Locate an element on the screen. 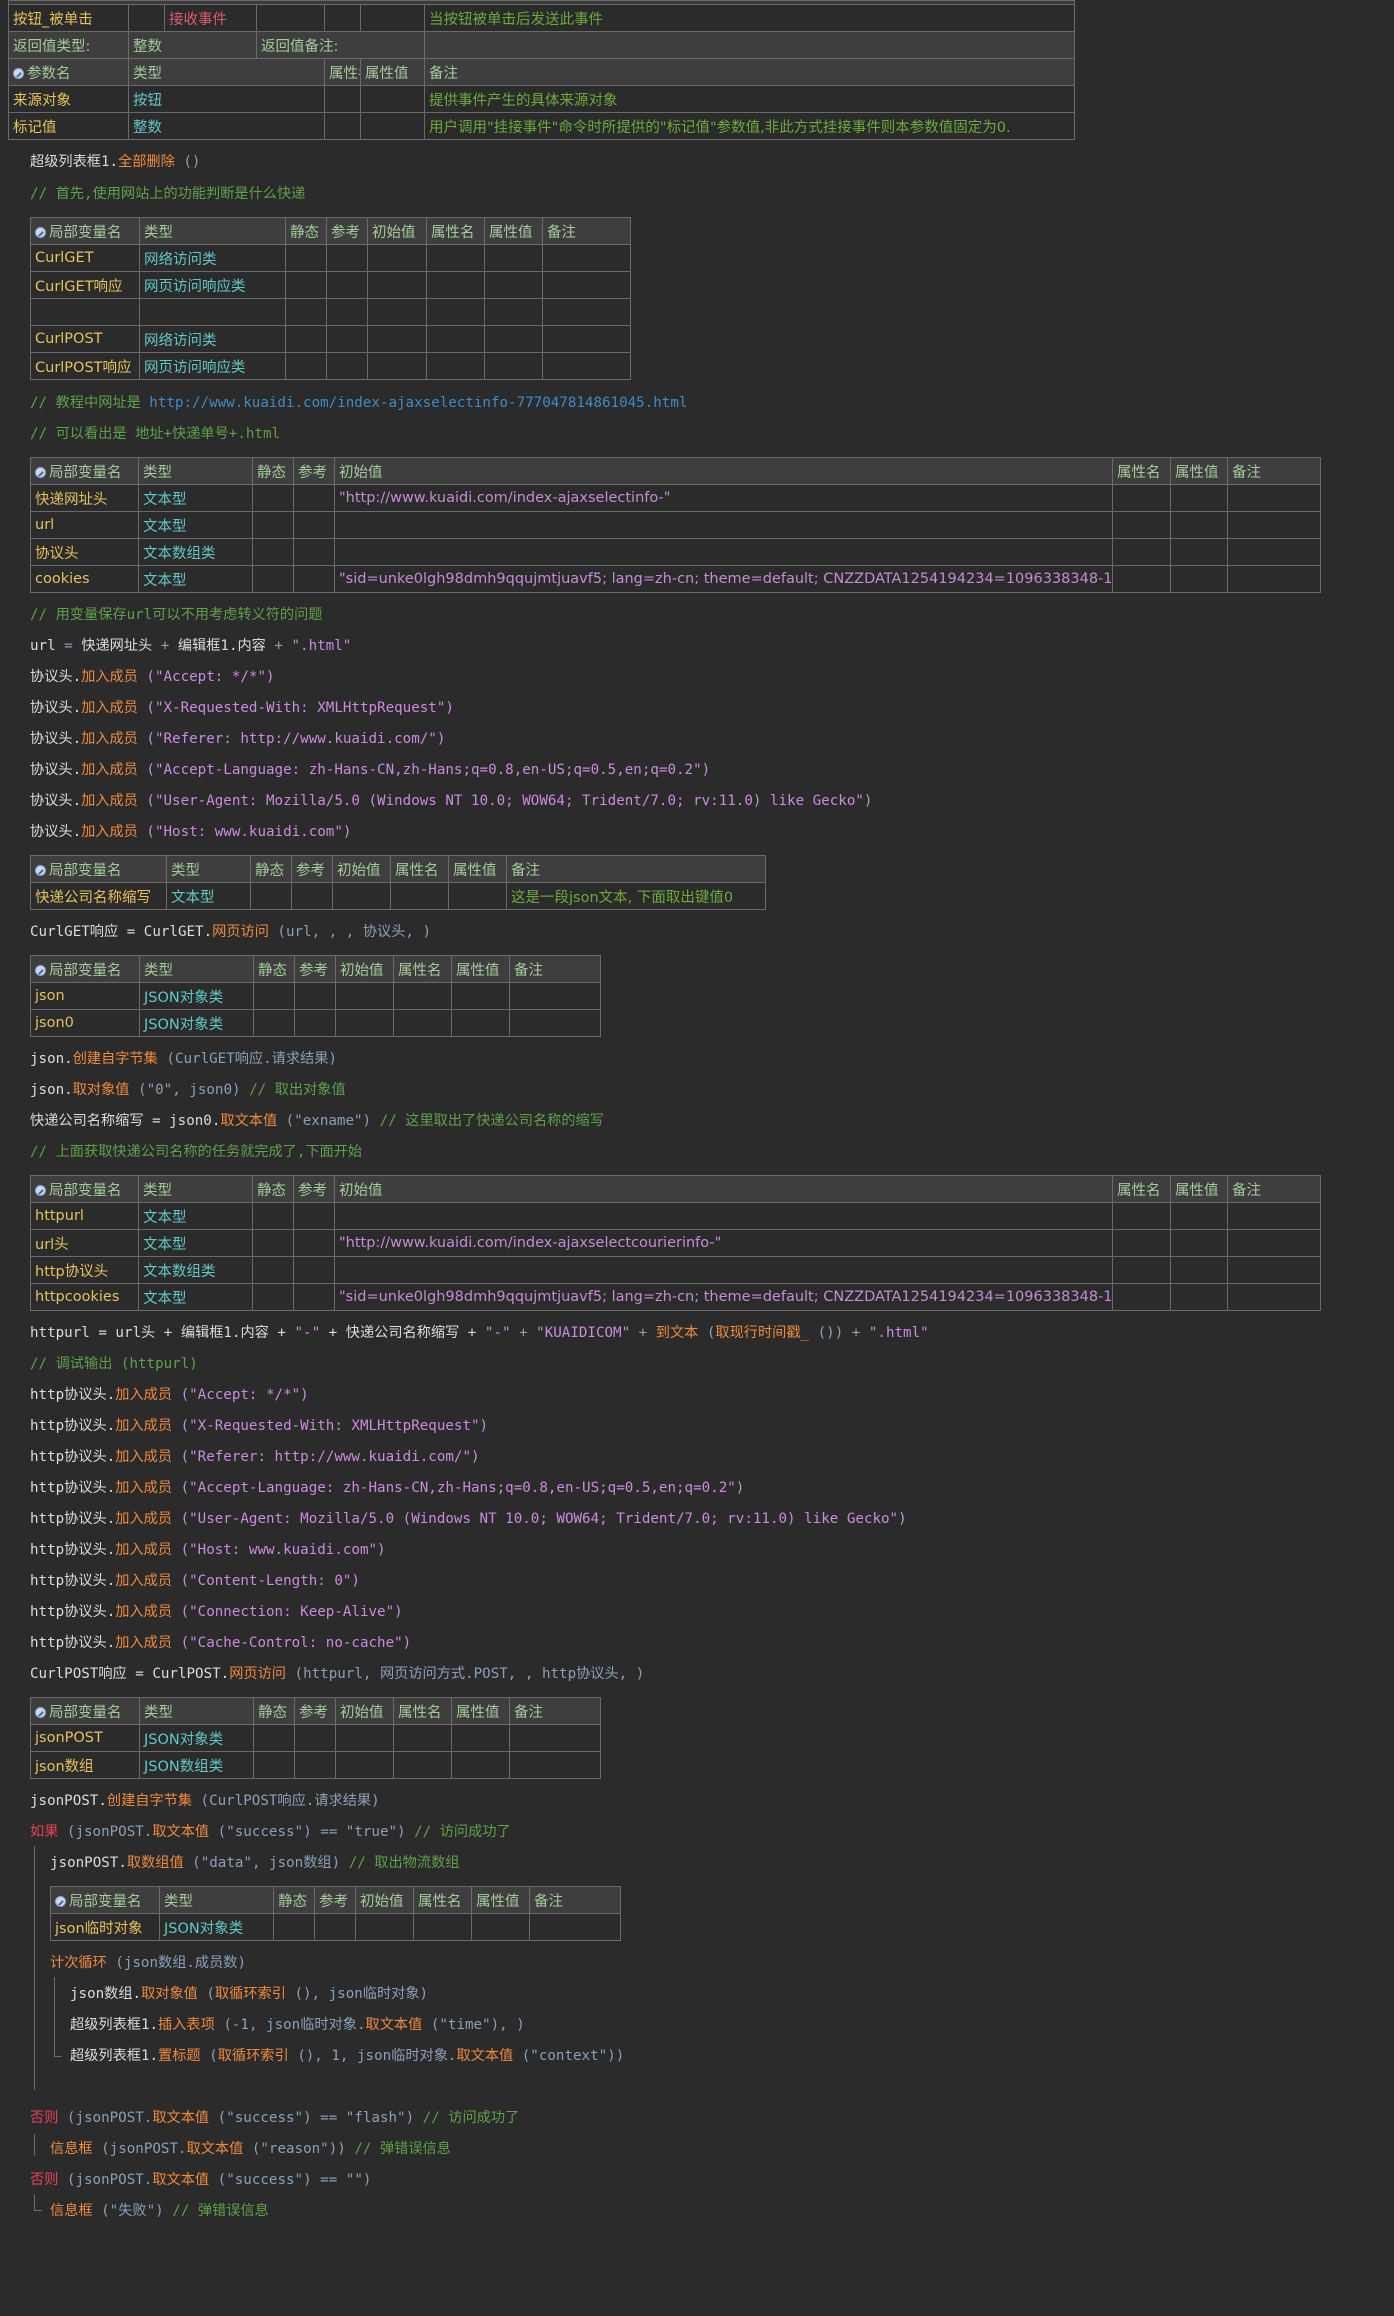 The image size is (1394, 2316). code-line: jsonPOST.取数组值 ("data", json数组) // 取出物流数组 is located at coordinates (254, 1863).